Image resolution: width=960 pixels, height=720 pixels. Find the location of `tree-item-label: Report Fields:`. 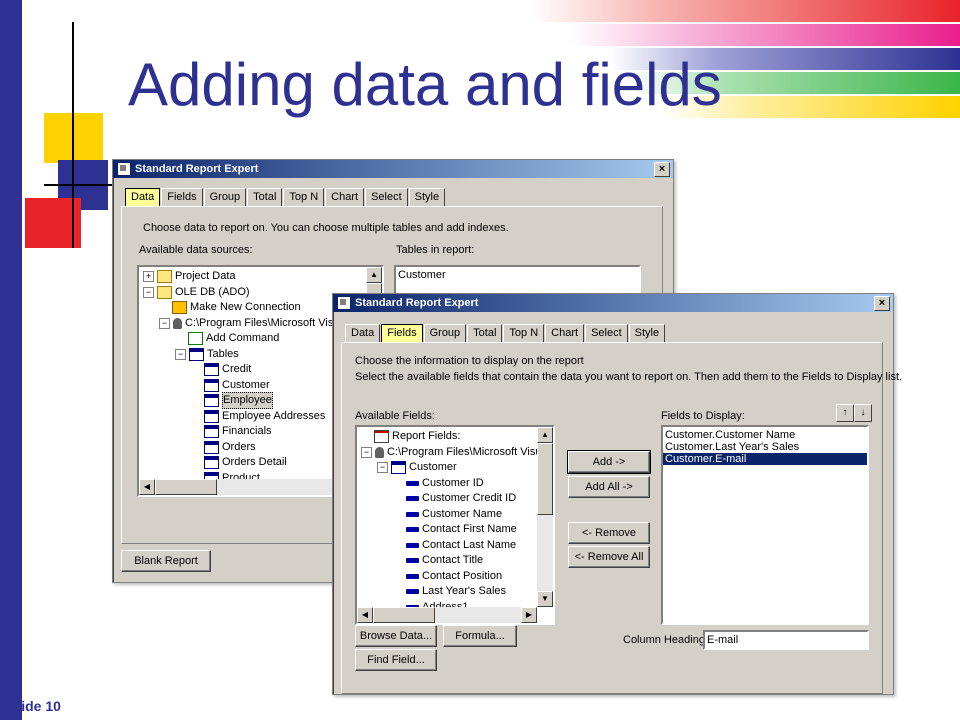

tree-item-label: Report Fields: is located at coordinates (426, 436).